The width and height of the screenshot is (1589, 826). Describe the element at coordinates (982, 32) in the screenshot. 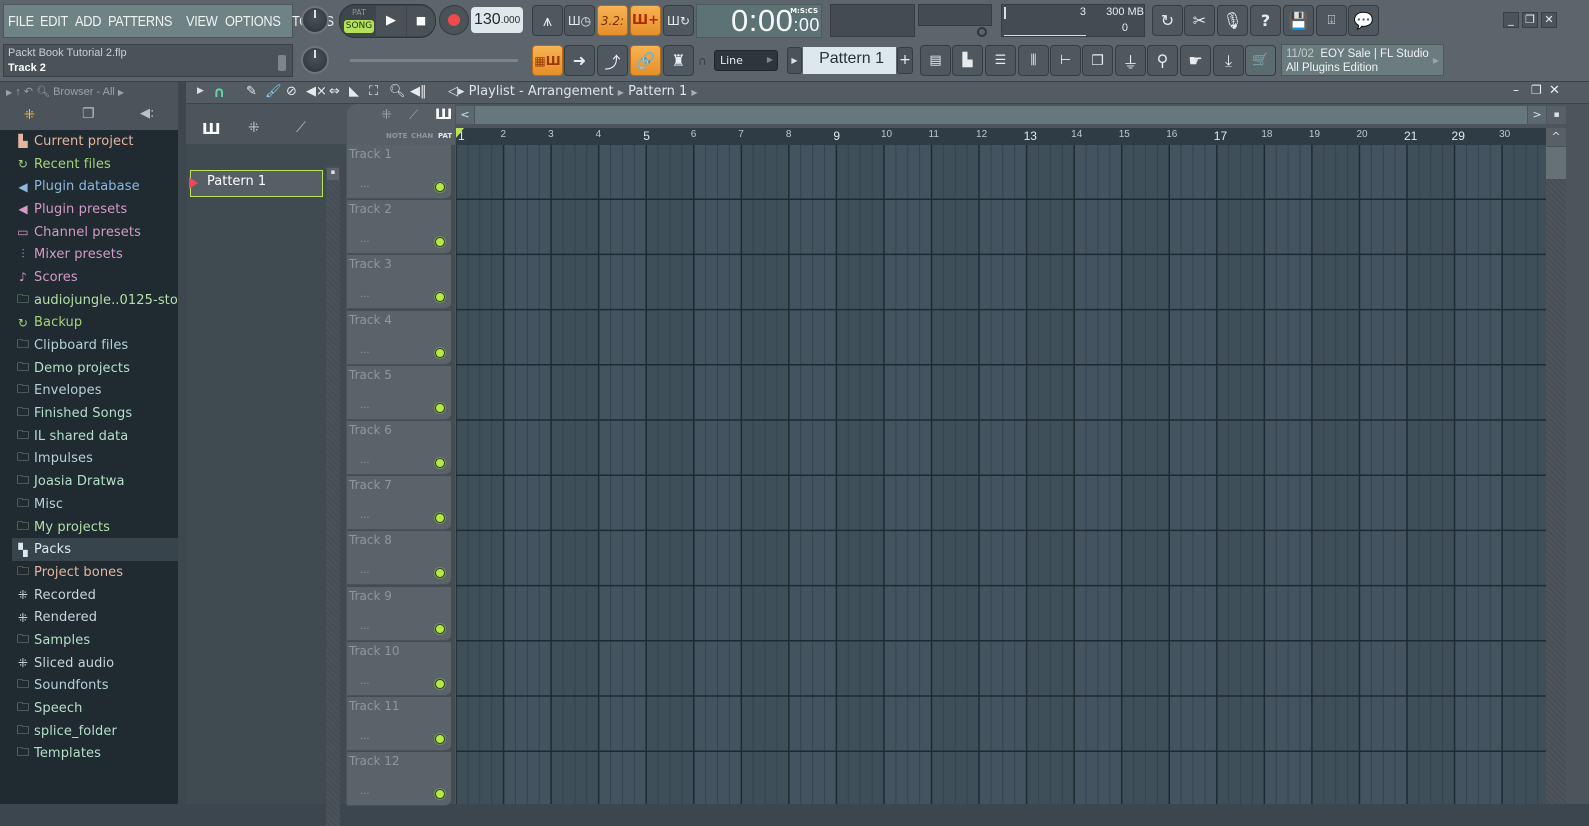

I see `scope-toggle-icon` at that location.